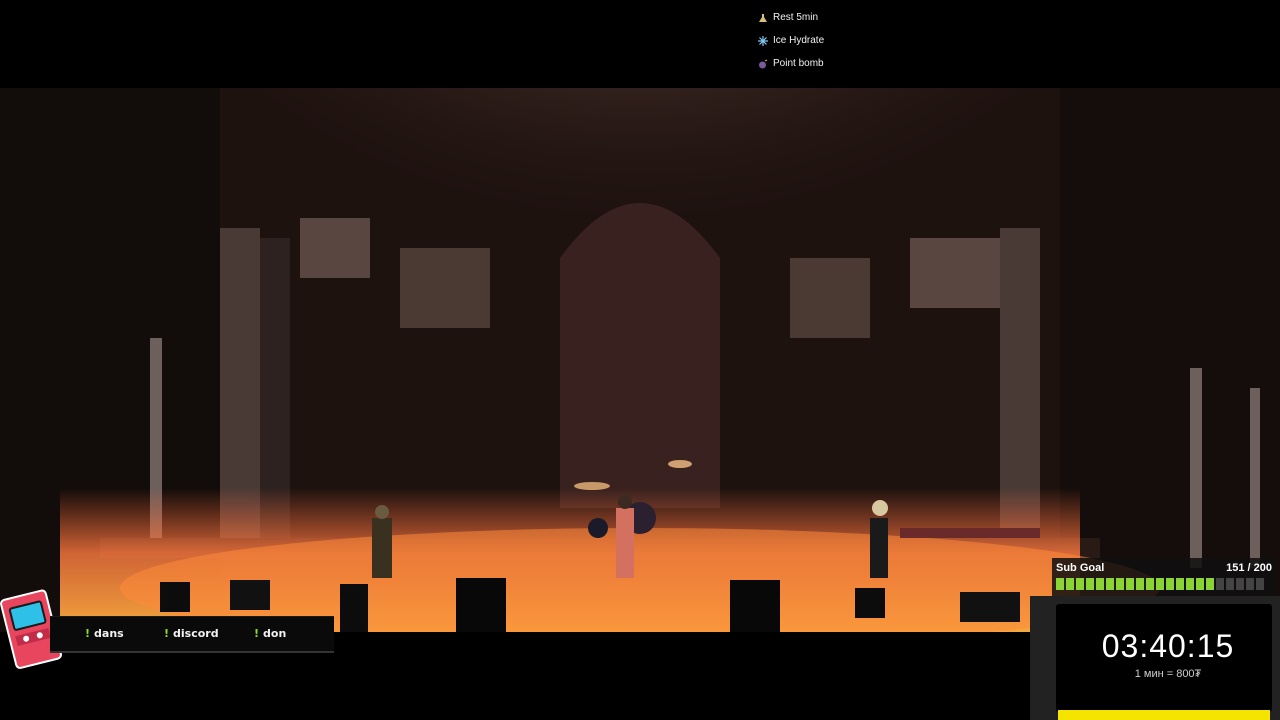 Image resolution: width=1280 pixels, height=720 pixels. I want to click on command-don: ! don, so click(270, 633).